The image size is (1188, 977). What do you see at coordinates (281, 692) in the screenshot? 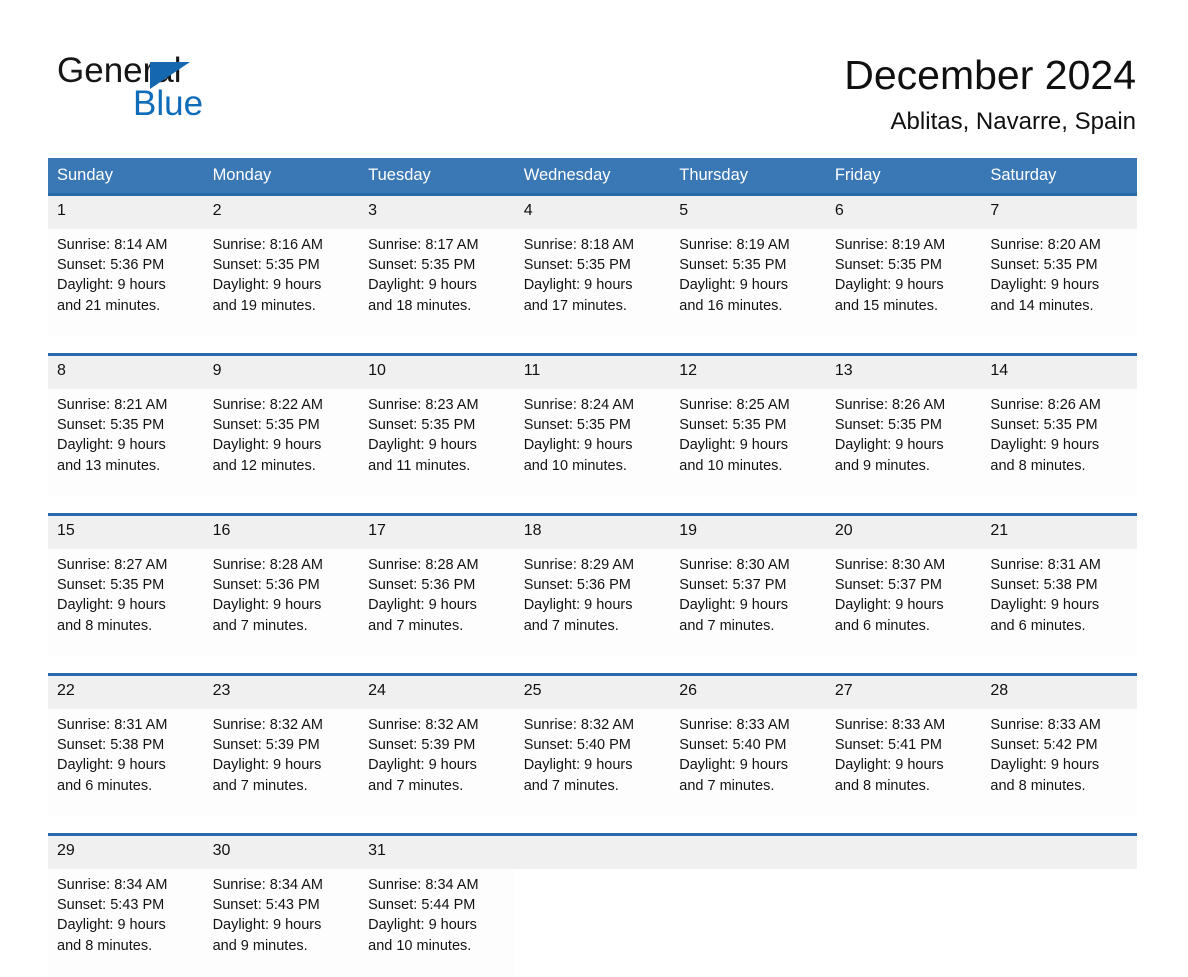
I see `day-number: 23` at bounding box center [281, 692].